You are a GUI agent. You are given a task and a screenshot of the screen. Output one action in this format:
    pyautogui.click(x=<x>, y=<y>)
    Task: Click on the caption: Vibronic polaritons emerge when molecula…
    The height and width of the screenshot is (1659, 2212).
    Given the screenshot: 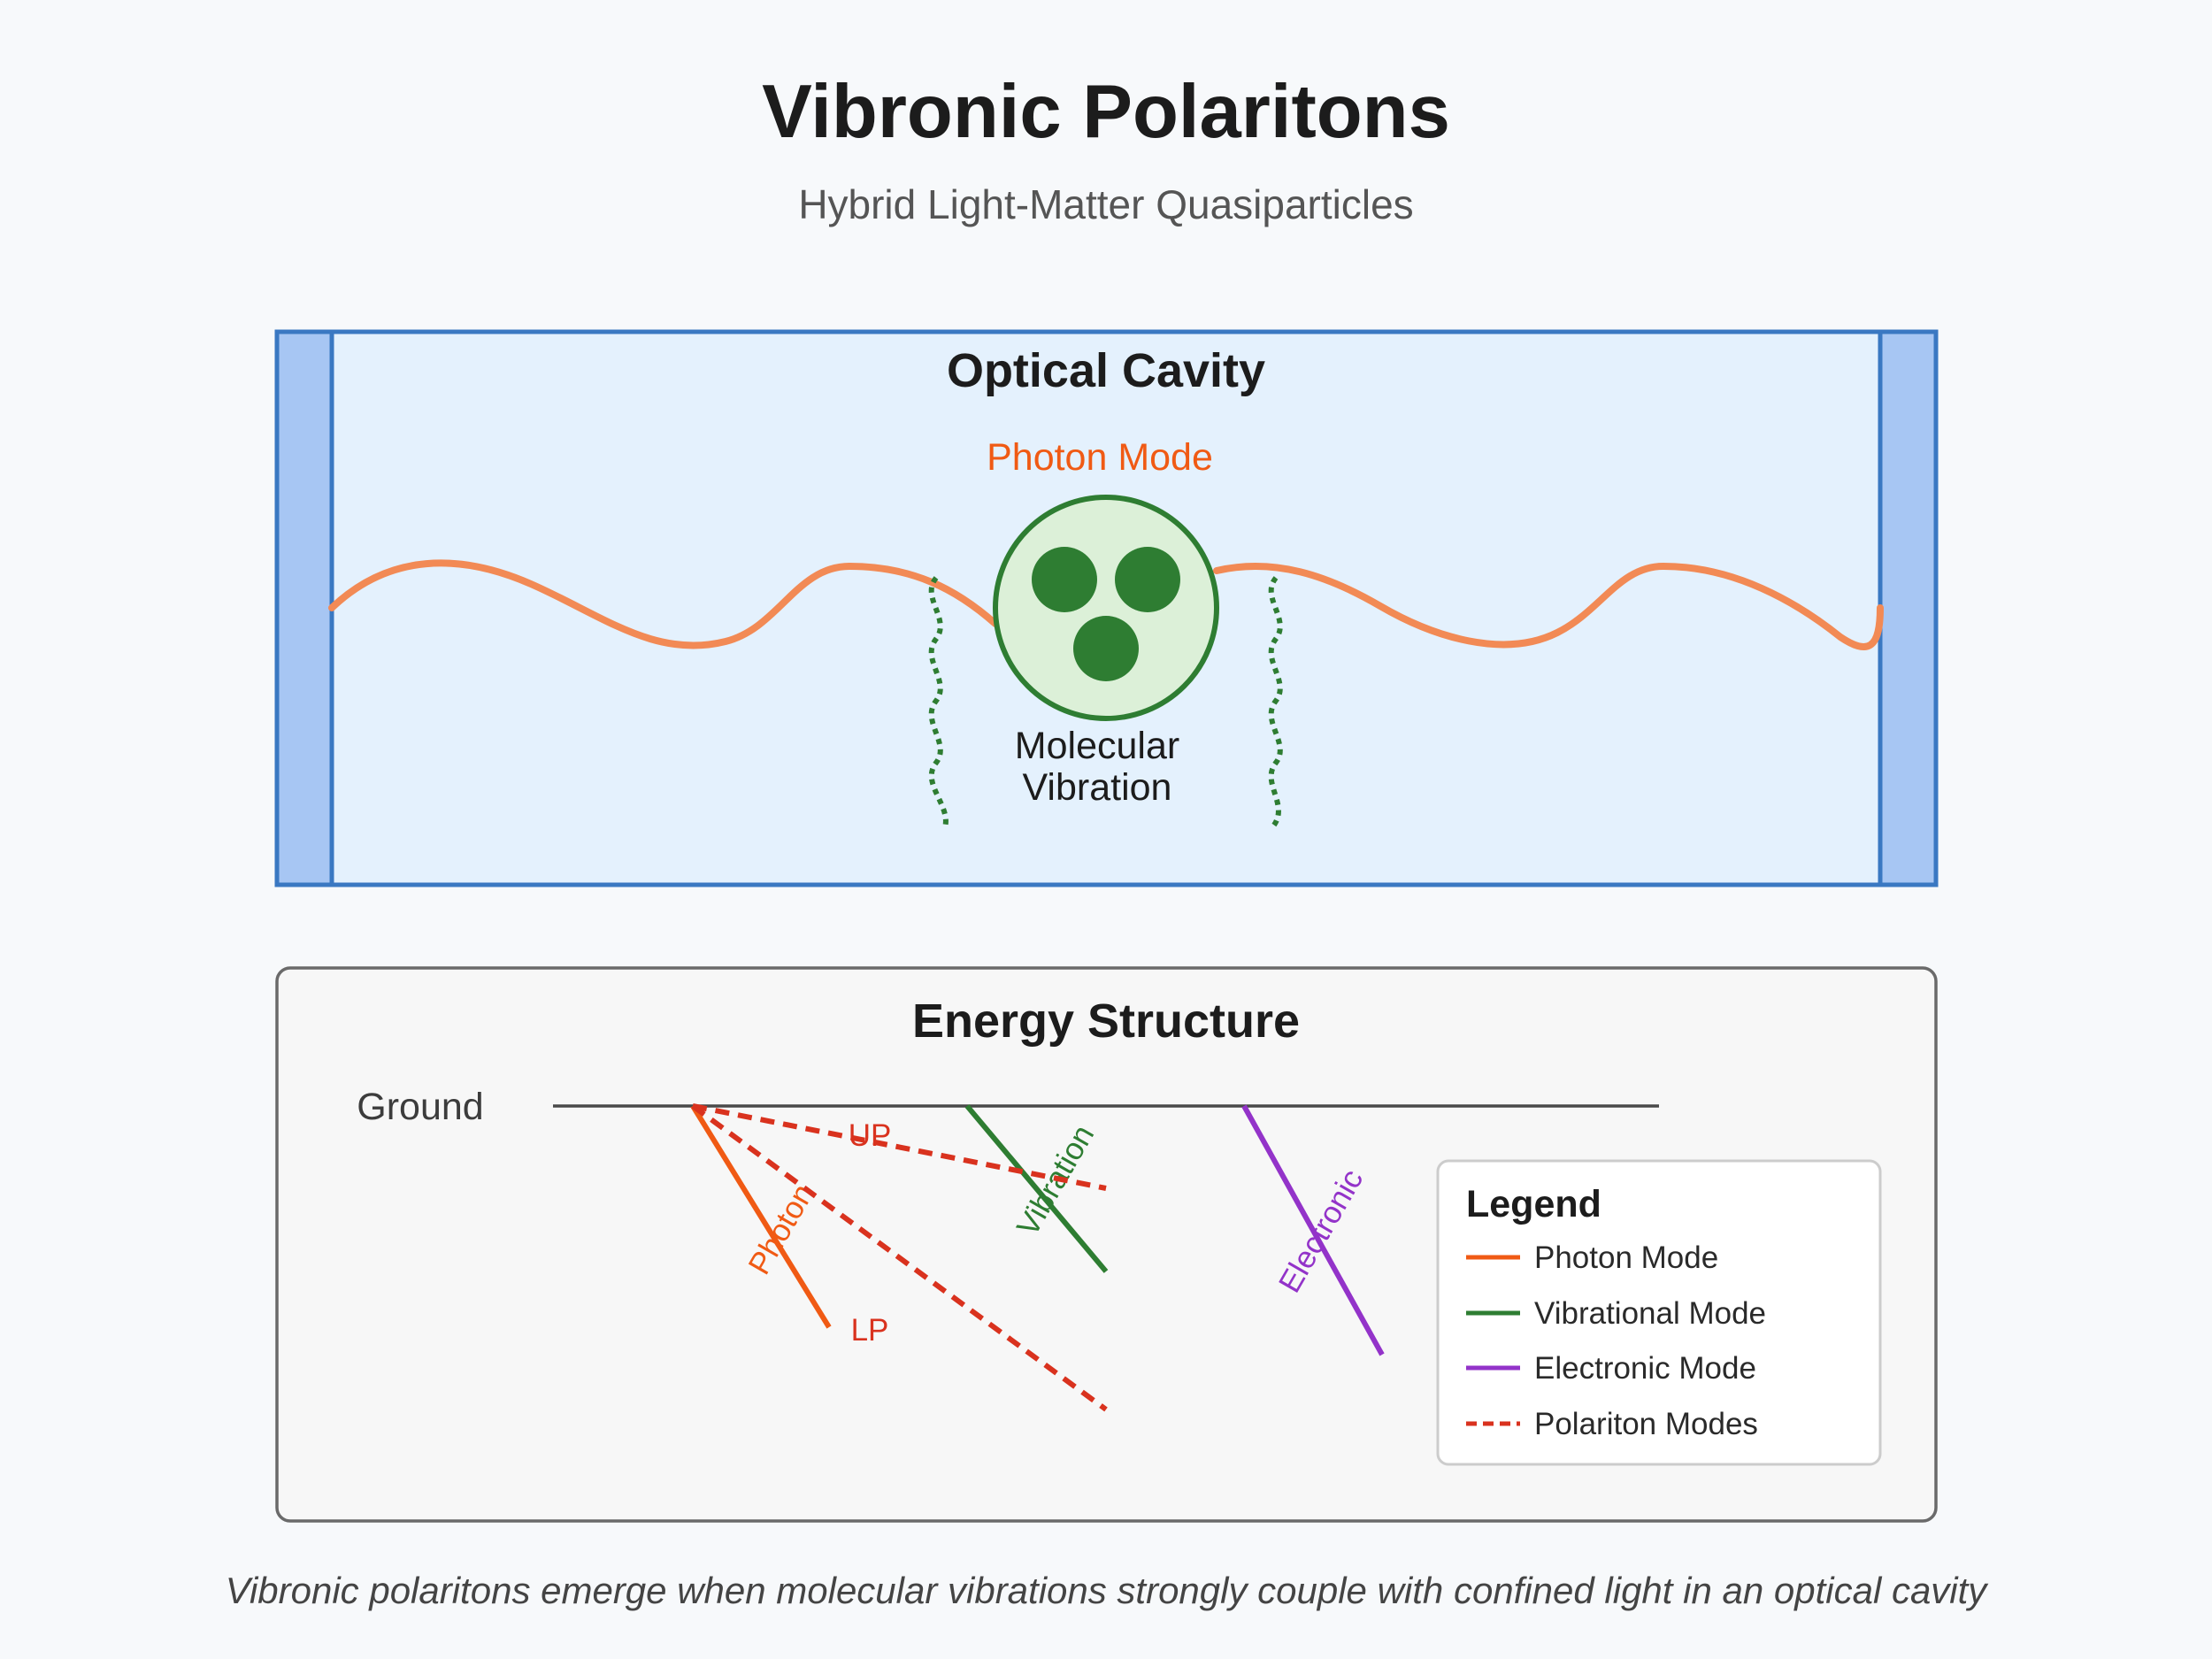 What is the action you would take?
    pyautogui.click(x=1108, y=1591)
    